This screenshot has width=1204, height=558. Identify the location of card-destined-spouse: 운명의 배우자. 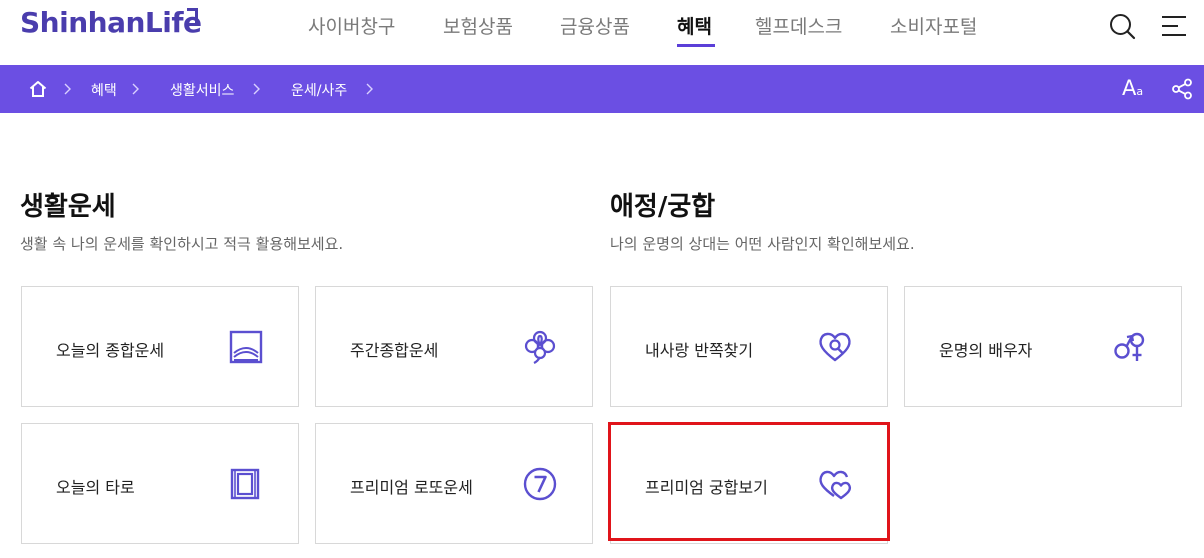
(1043, 346).